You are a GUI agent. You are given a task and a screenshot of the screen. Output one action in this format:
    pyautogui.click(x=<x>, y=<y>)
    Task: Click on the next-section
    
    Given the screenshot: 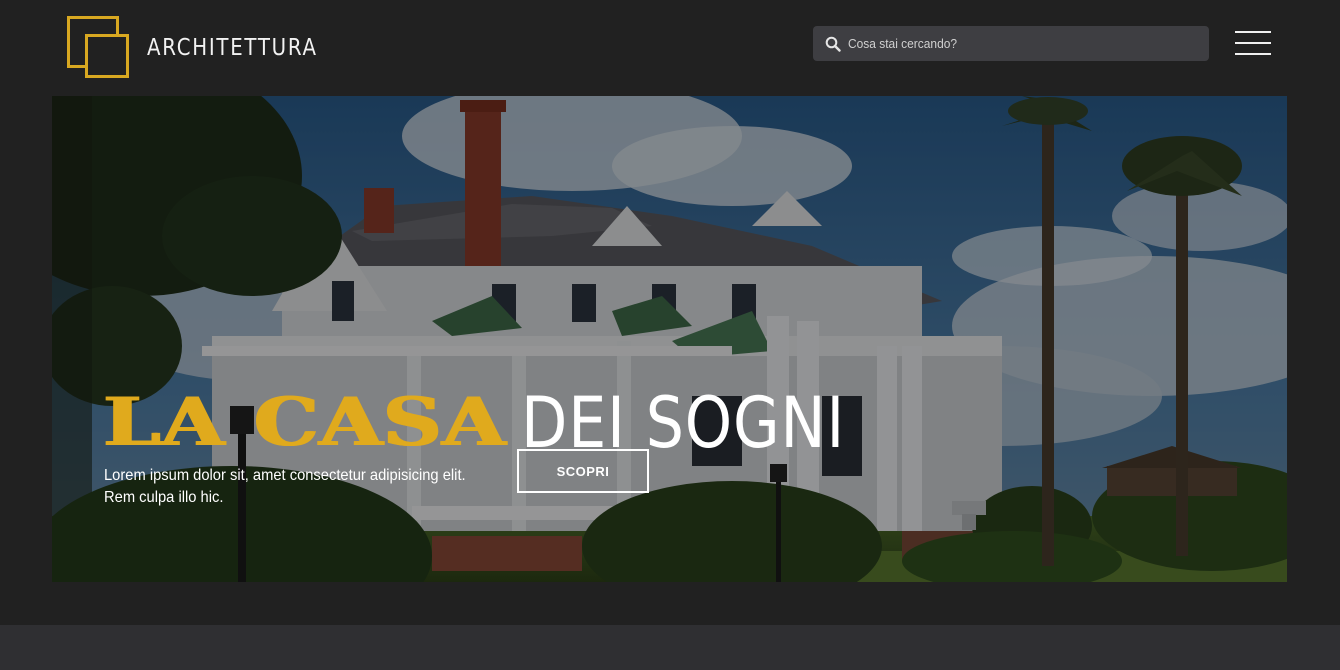 What is the action you would take?
    pyautogui.click(x=670, y=647)
    